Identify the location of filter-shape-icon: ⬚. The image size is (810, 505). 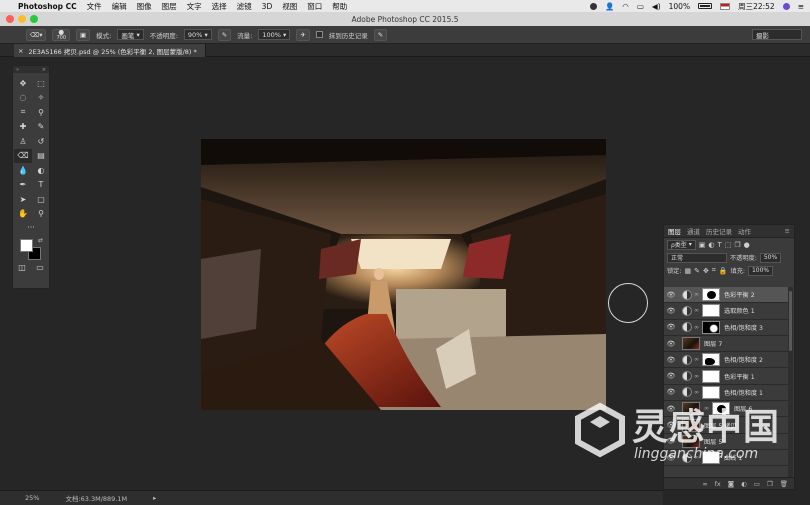
(728, 245).